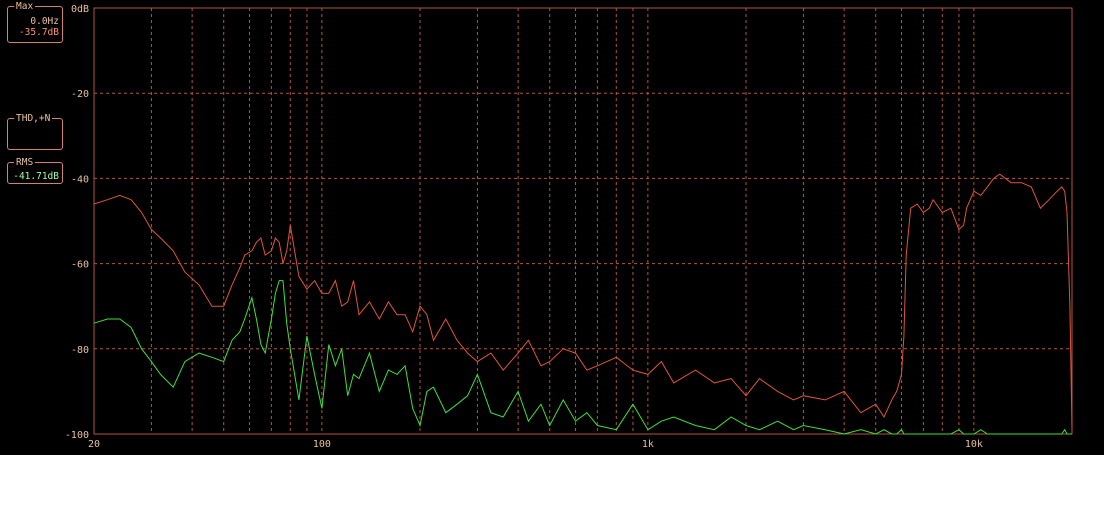 This screenshot has width=1106, height=512. What do you see at coordinates (80, 9) in the screenshot?
I see `y-tick-label: 0dB` at bounding box center [80, 9].